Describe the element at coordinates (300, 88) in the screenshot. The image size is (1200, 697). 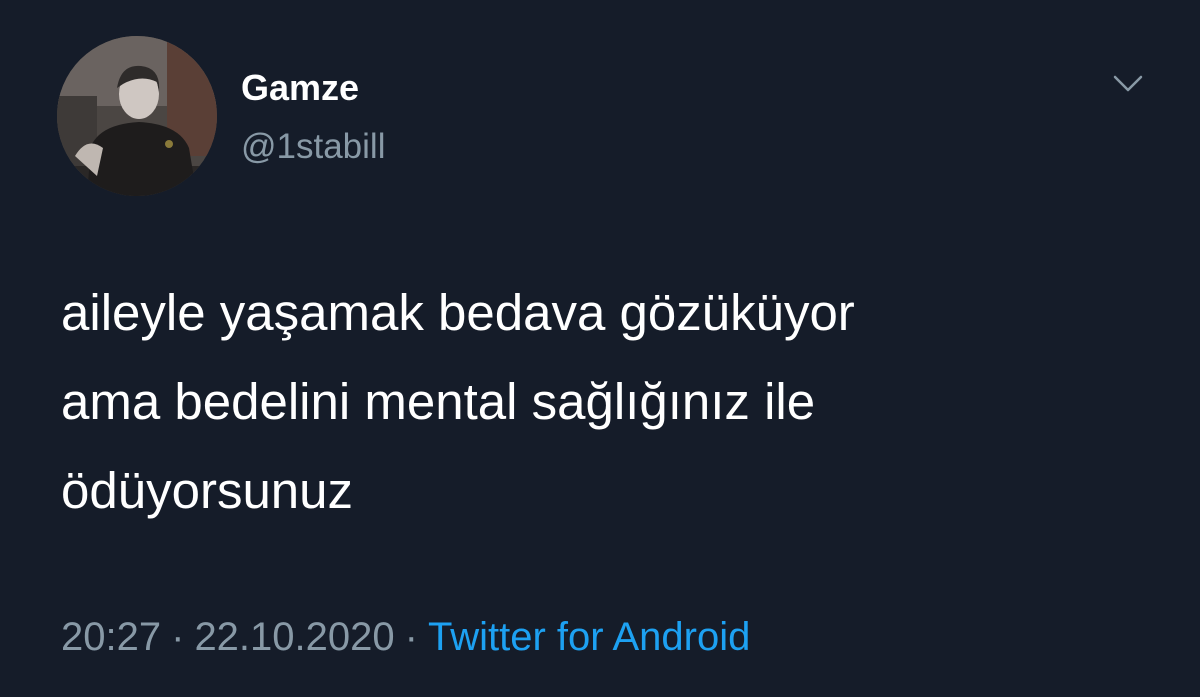
I see `display-name: Gamze` at that location.